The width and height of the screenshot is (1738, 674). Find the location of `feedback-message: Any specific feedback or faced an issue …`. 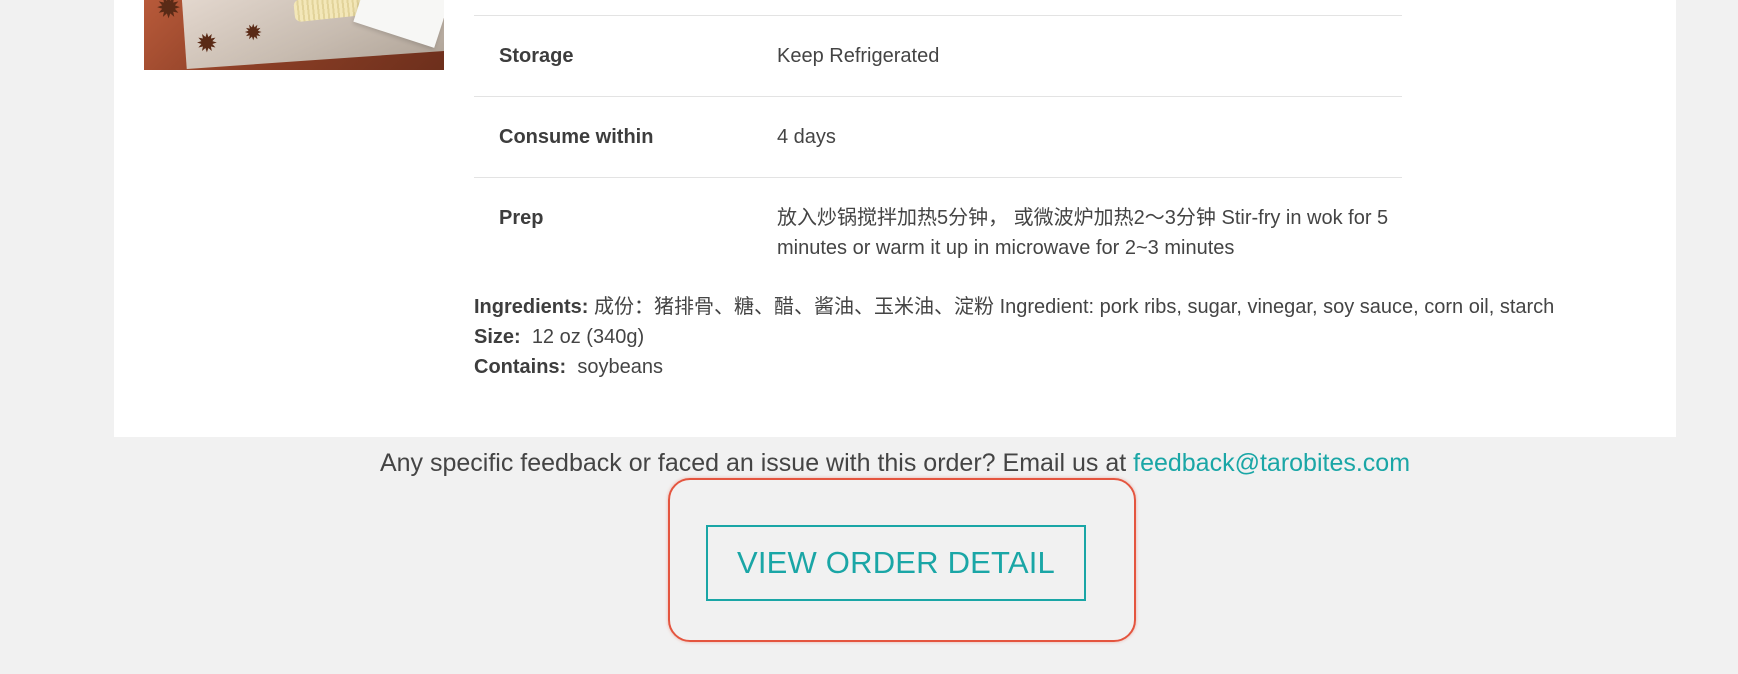

feedback-message: Any specific feedback or faced an issue … is located at coordinates (869, 463).